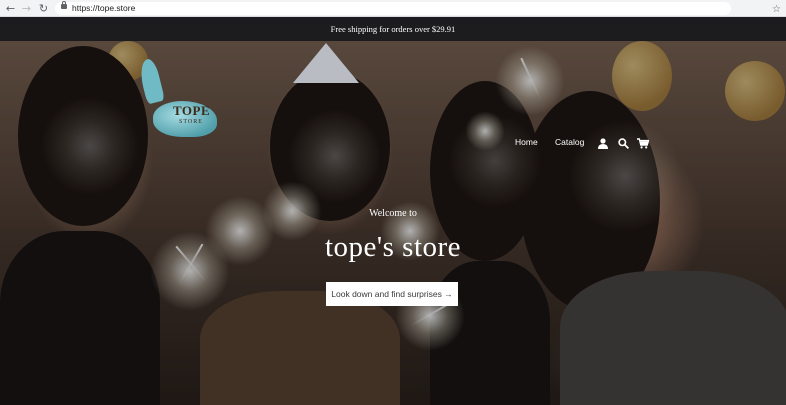 The width and height of the screenshot is (786, 405). Describe the element at coordinates (103, 8) in the screenshot. I see `address-bar-url: https://tope.store` at that location.